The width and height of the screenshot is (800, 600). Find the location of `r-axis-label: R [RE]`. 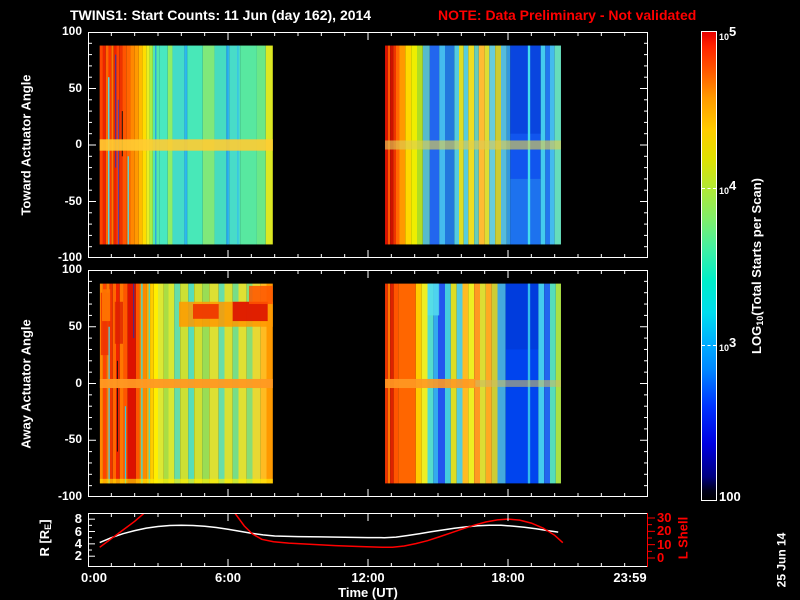

r-axis-label: R [RE] is located at coordinates (45, 538).